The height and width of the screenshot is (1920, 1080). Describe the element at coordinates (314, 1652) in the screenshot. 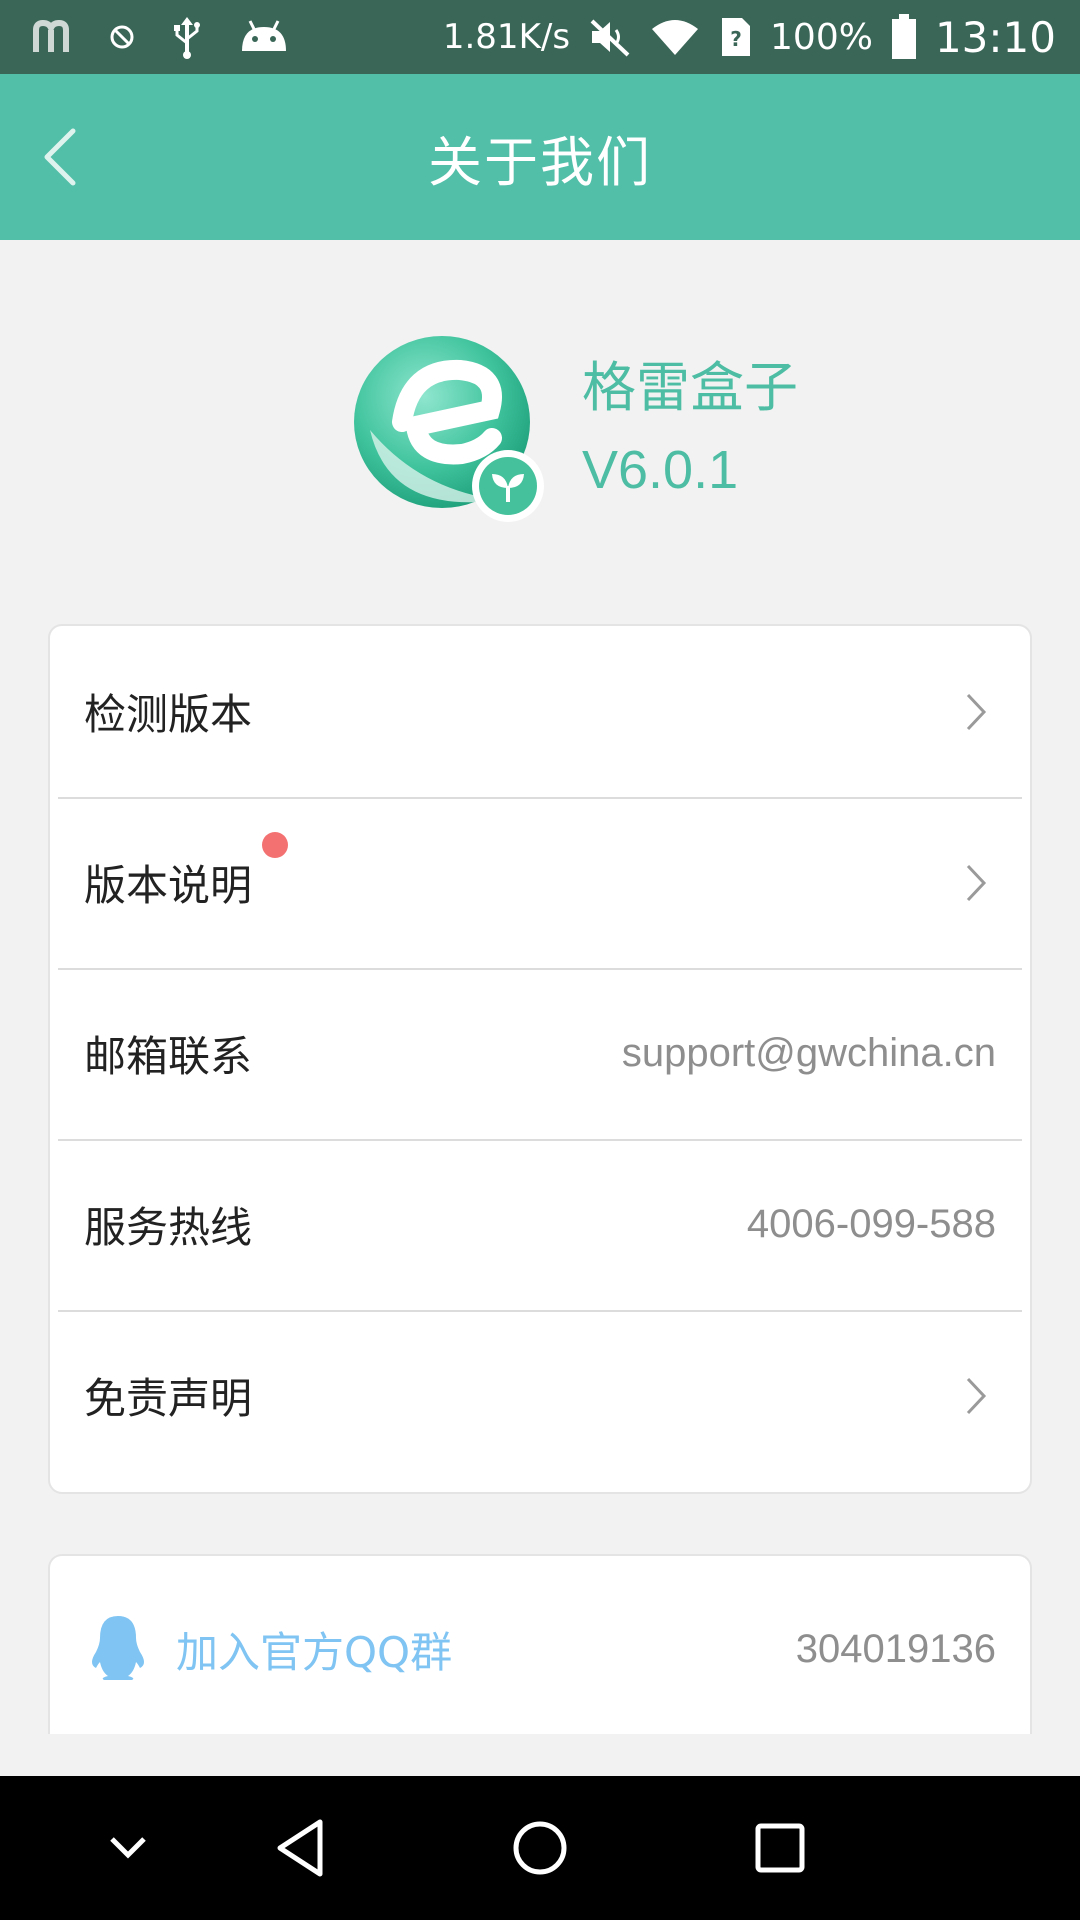

I see `join-qq-label: 加入官方QQ群` at that location.